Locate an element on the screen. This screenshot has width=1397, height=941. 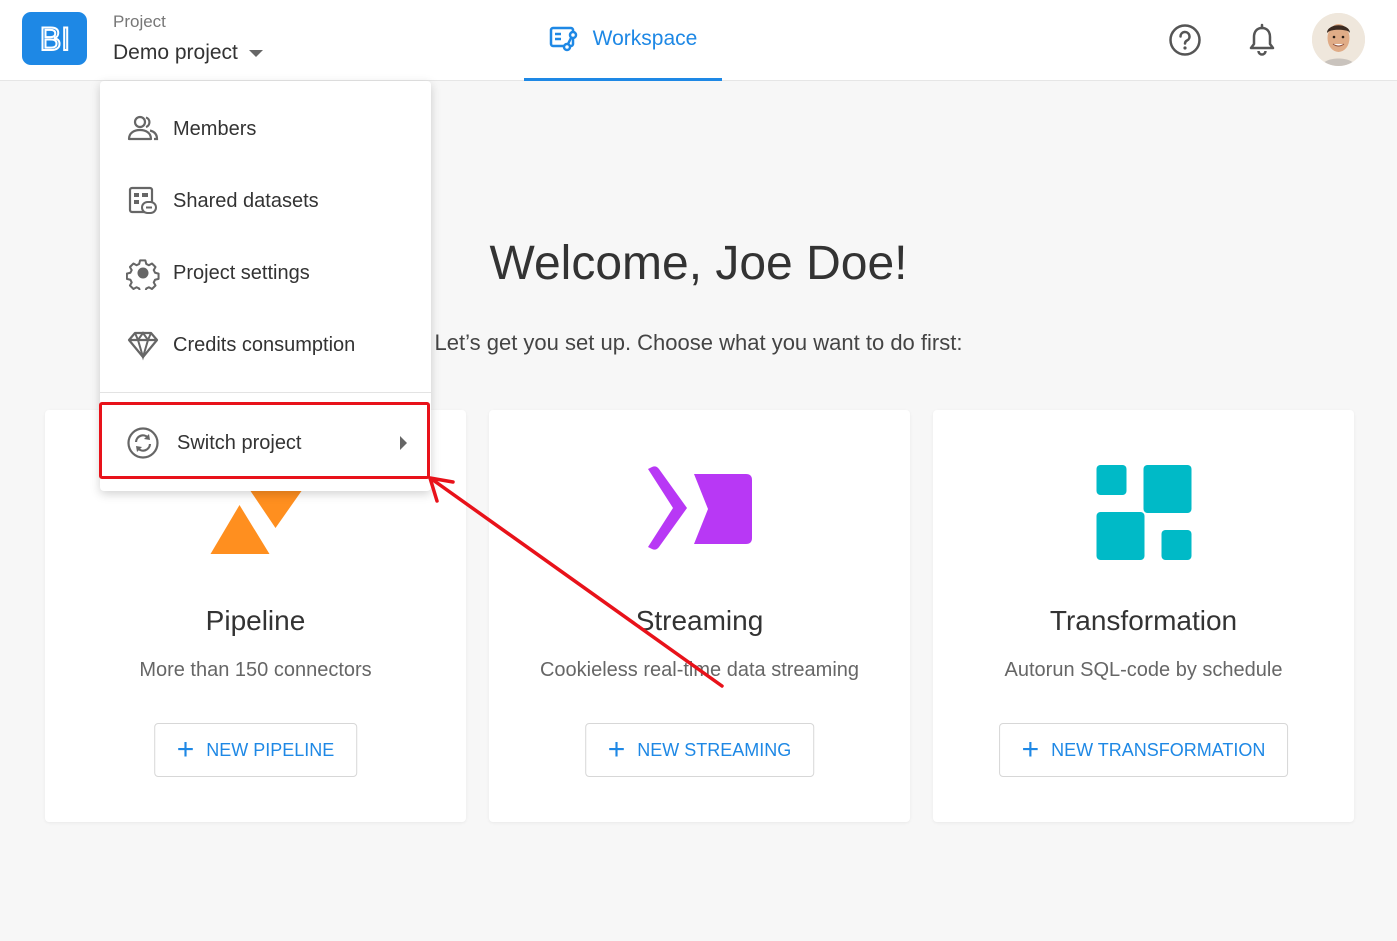
gear-icon is located at coordinates (143, 274).